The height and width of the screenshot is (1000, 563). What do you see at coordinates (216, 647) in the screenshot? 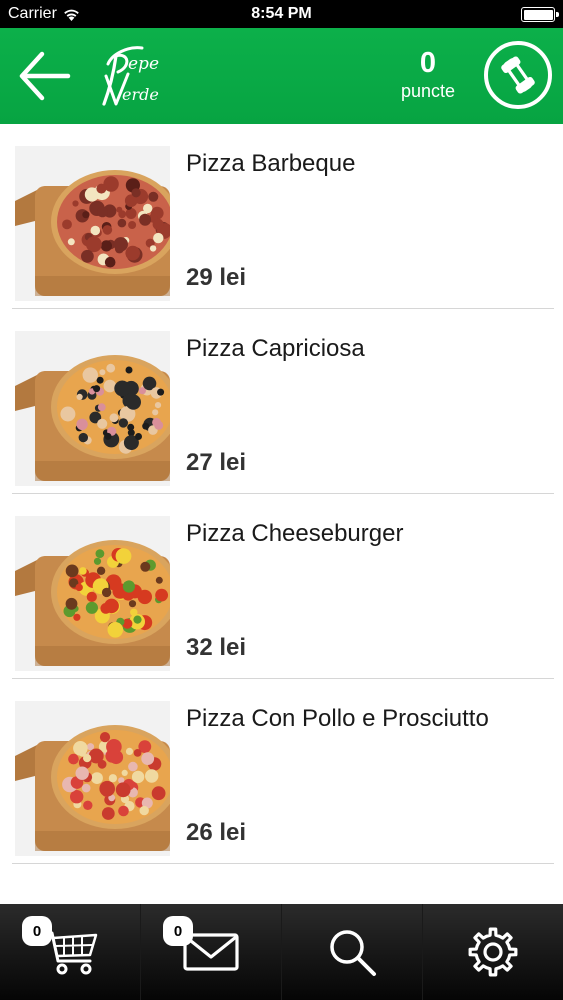
I see `product-price: 32 lei` at bounding box center [216, 647].